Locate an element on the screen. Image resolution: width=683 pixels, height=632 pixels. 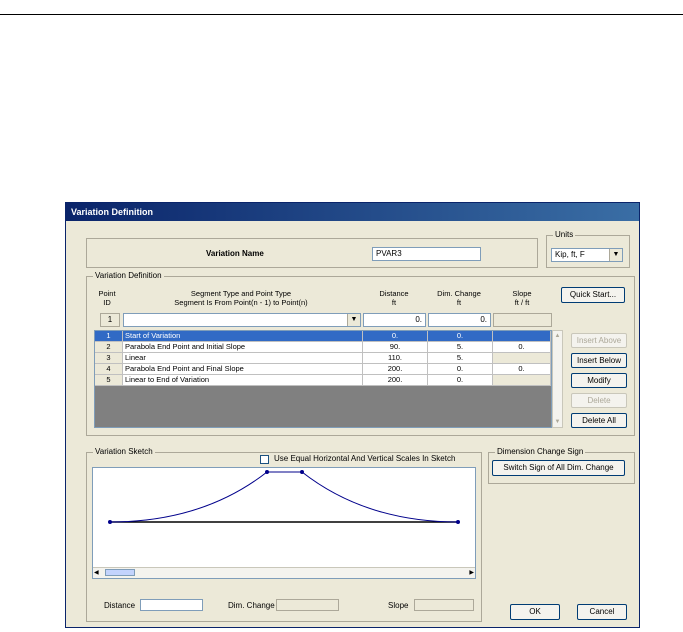
units-value: Kip, ft, F is located at coordinates (570, 254).